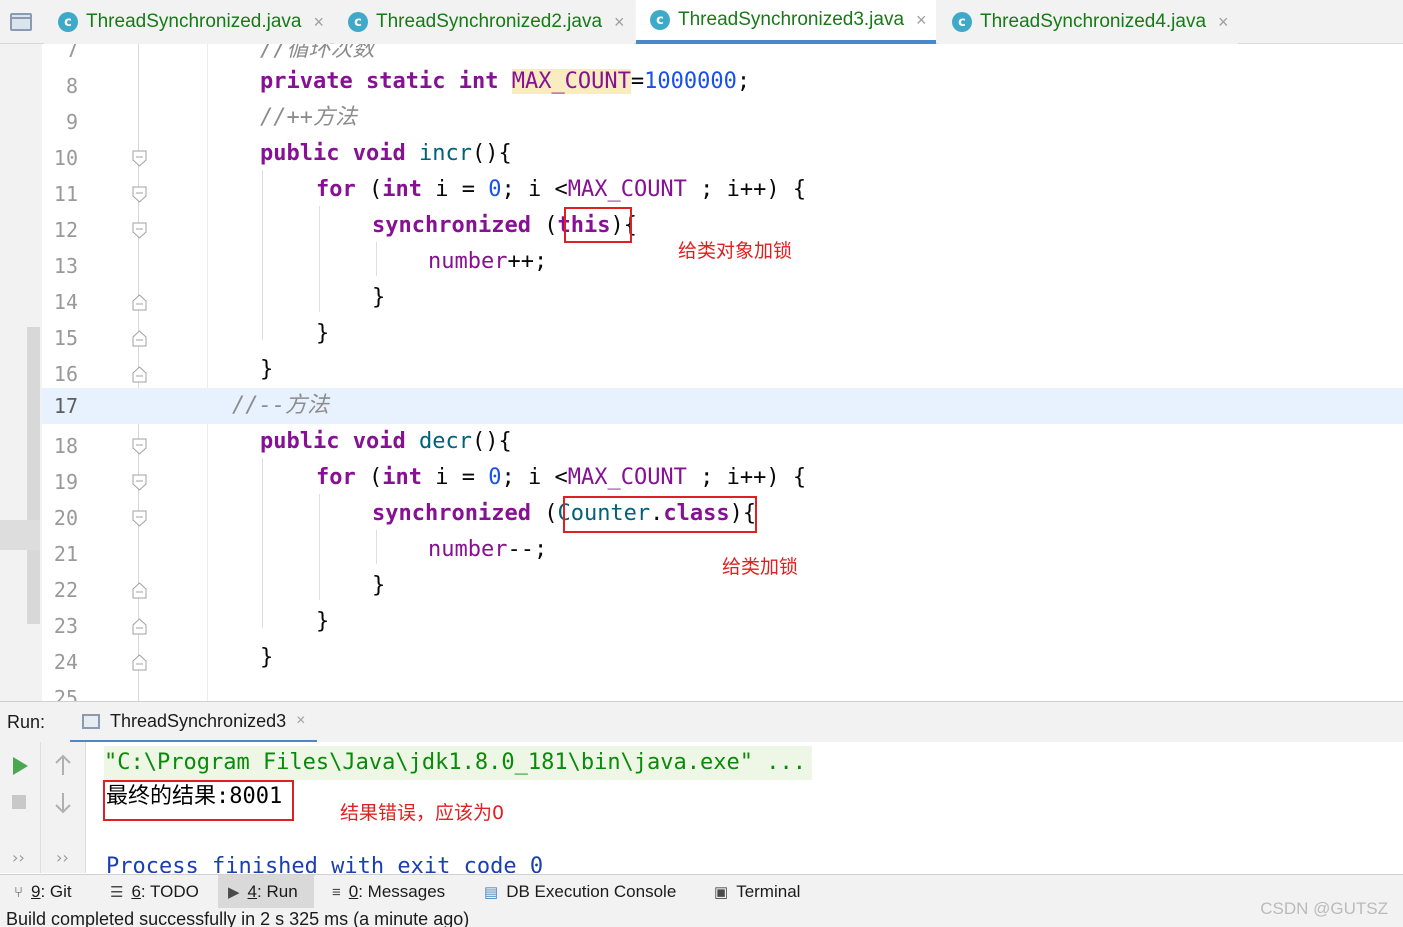 The image size is (1403, 927). I want to click on code-line: 10, so click(722, 158).